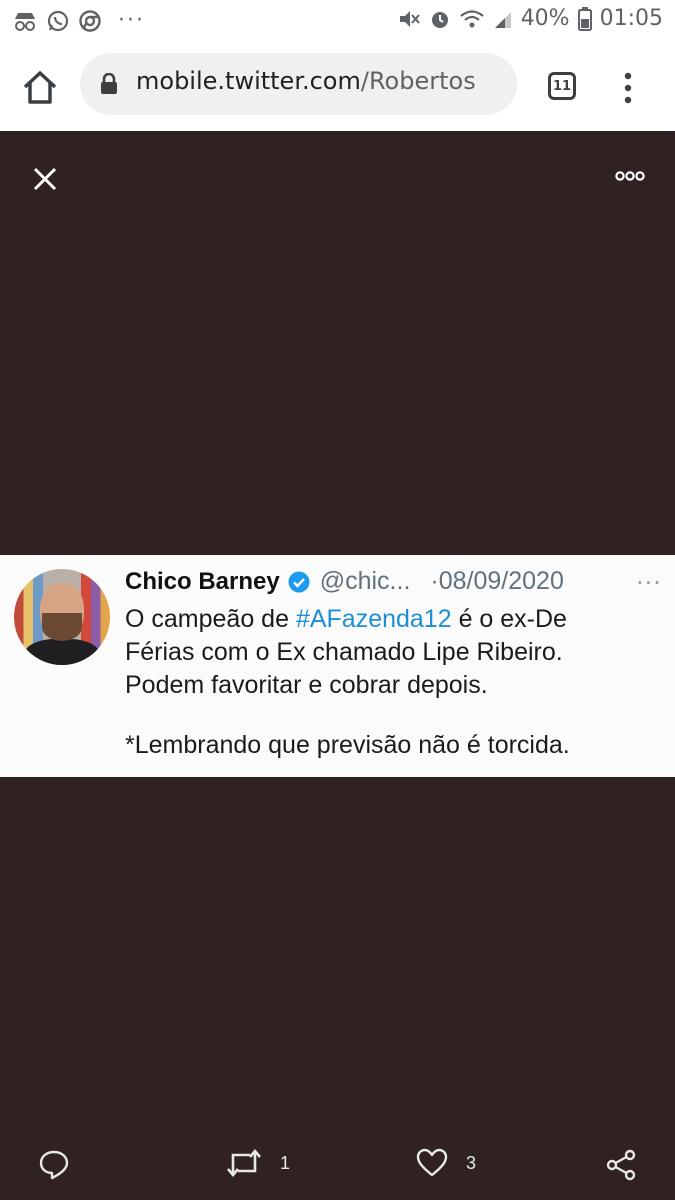  I want to click on tab-count: 11, so click(562, 86).